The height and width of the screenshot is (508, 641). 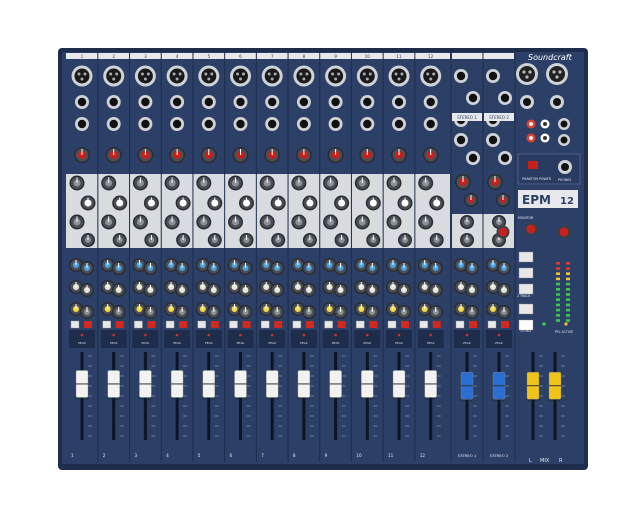 What do you see at coordinates (565, 167) in the screenshot?
I see `phones-jack` at bounding box center [565, 167].